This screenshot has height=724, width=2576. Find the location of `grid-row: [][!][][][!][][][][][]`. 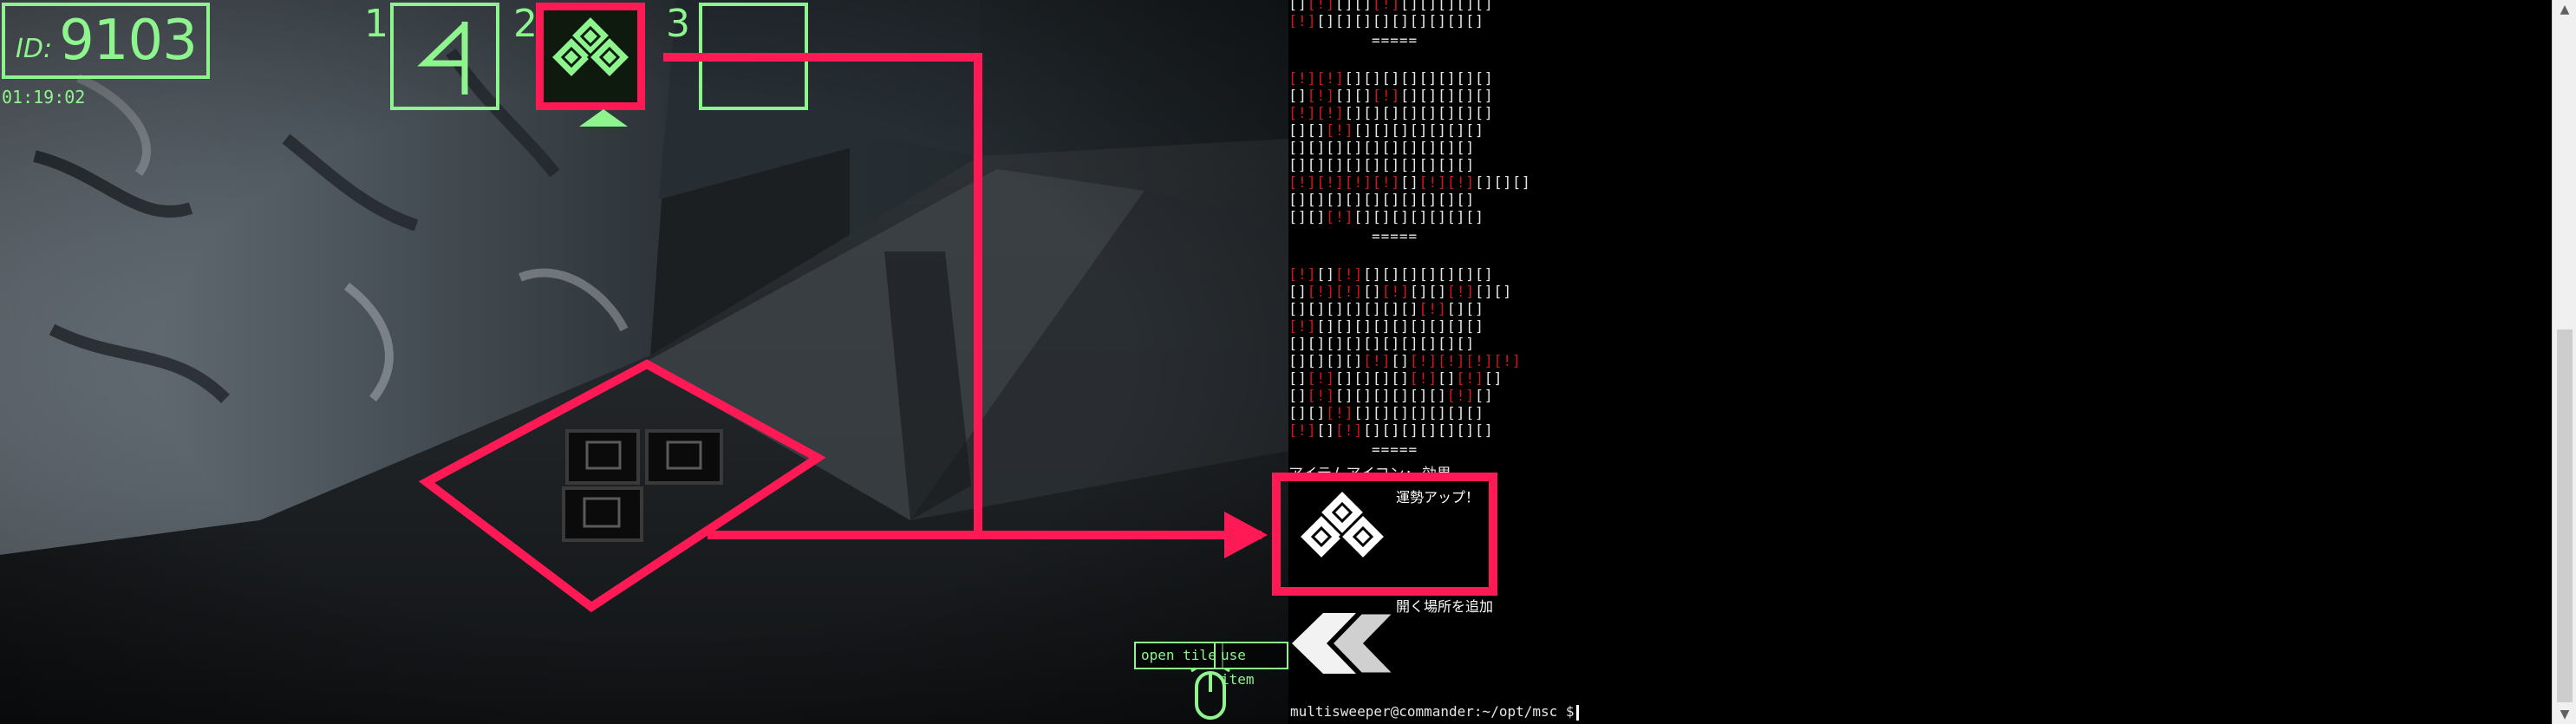

grid-row: [][!][][][!][][][][][] is located at coordinates (1391, 6).